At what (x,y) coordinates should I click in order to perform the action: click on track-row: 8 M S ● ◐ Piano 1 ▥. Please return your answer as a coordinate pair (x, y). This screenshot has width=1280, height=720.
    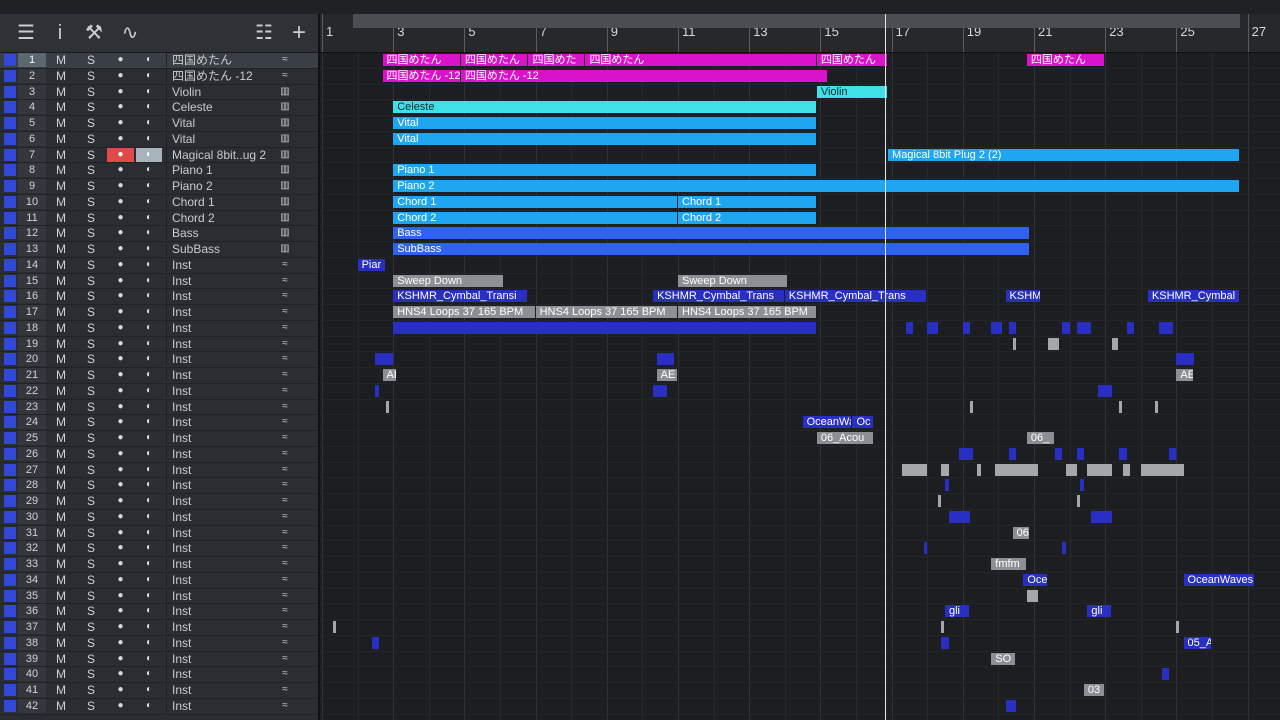
    Looking at the image, I should click on (159, 171).